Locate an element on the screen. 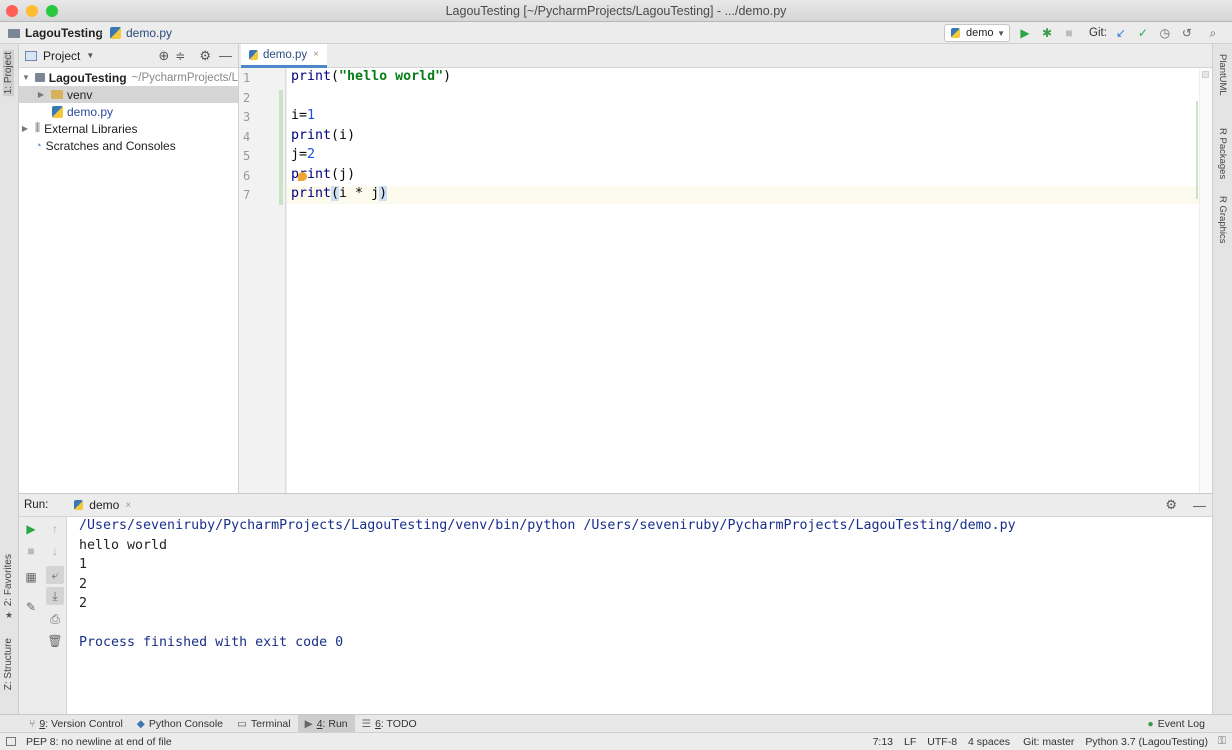 The width and height of the screenshot is (1232, 750). inspection-indicator is located at coordinates (1205, 74).